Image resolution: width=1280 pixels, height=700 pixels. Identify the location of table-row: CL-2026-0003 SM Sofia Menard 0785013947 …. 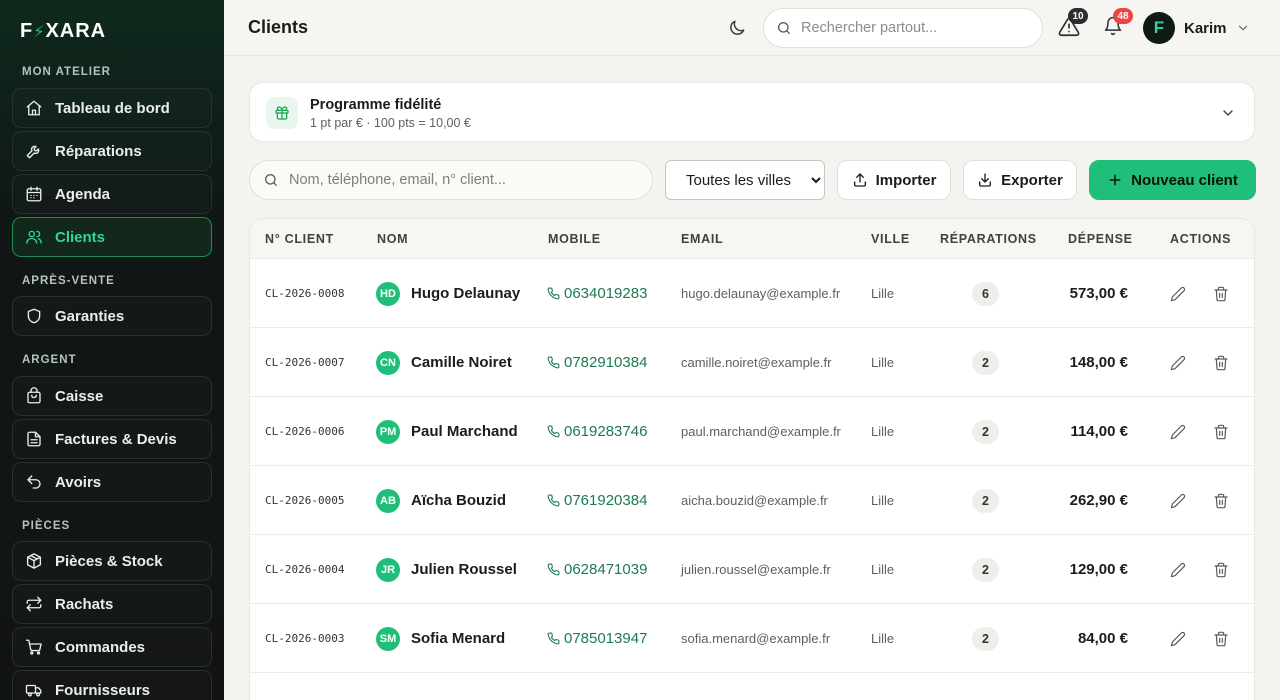
(752, 638).